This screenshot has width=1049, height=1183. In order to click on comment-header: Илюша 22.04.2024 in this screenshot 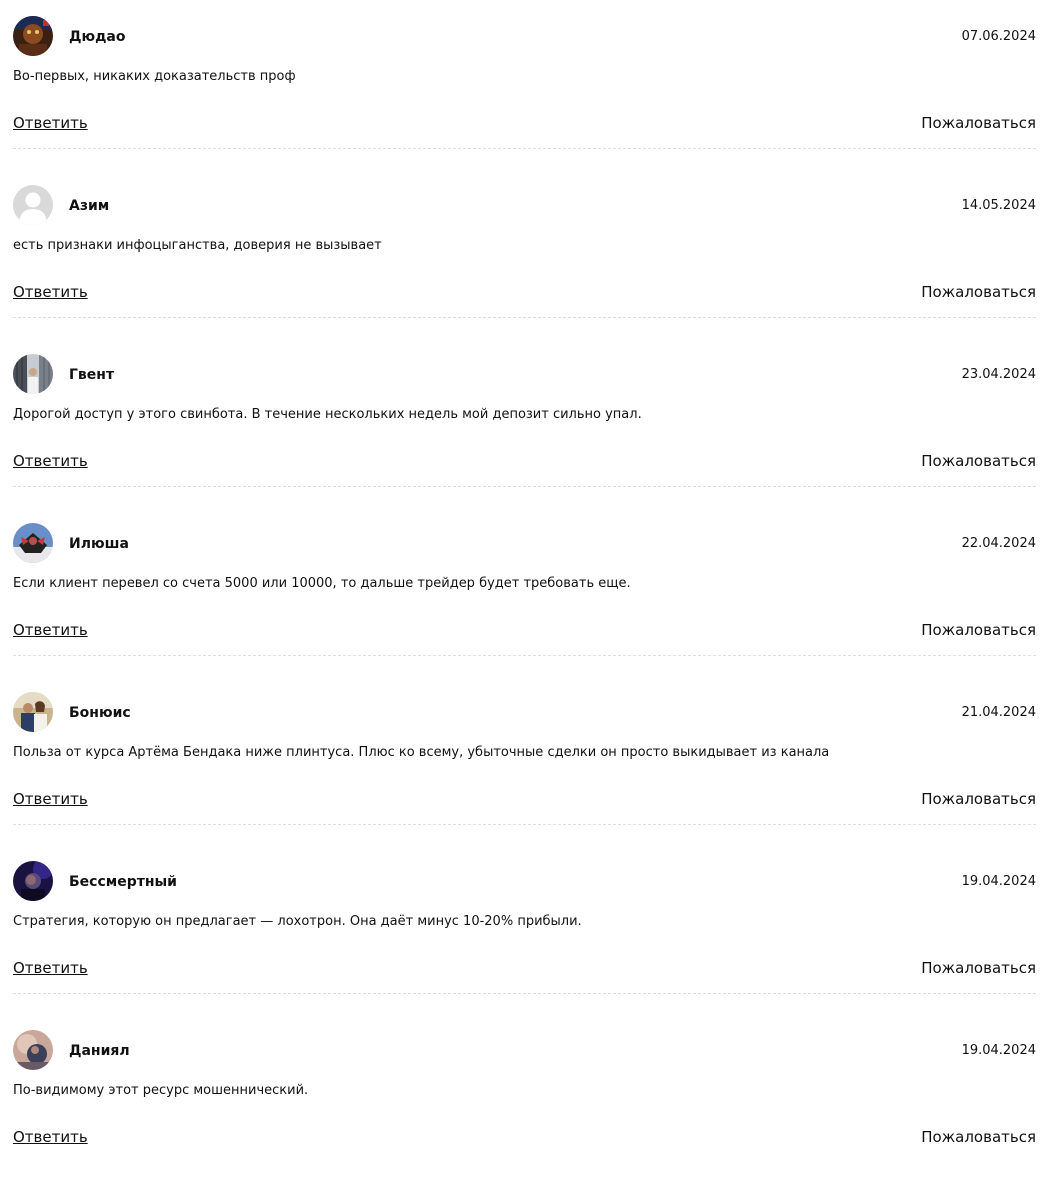, I will do `click(524, 543)`.